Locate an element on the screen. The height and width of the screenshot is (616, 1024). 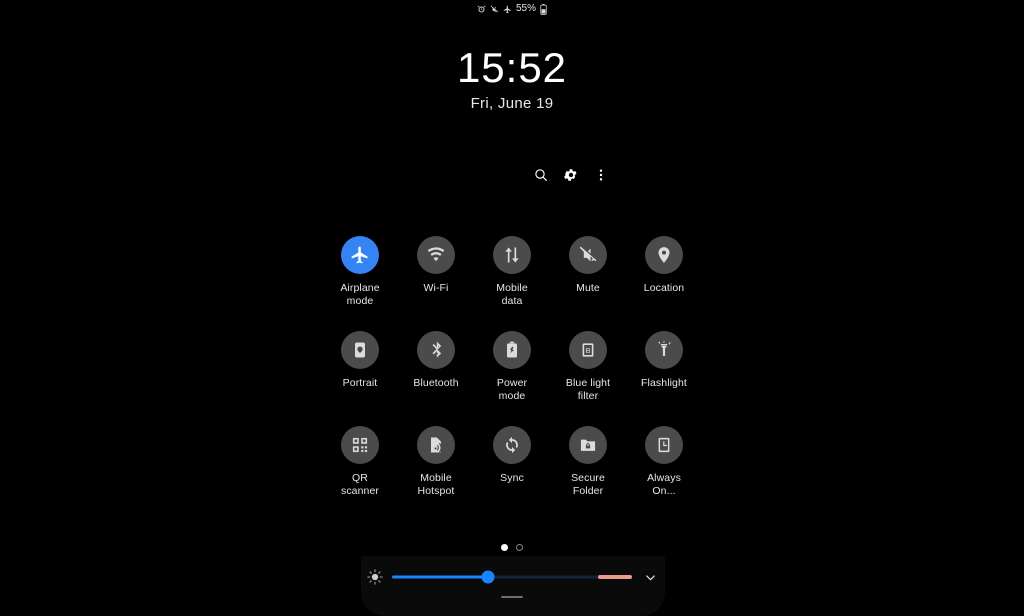
tile-label: Mobile Hotspot is located at coordinates (436, 484).